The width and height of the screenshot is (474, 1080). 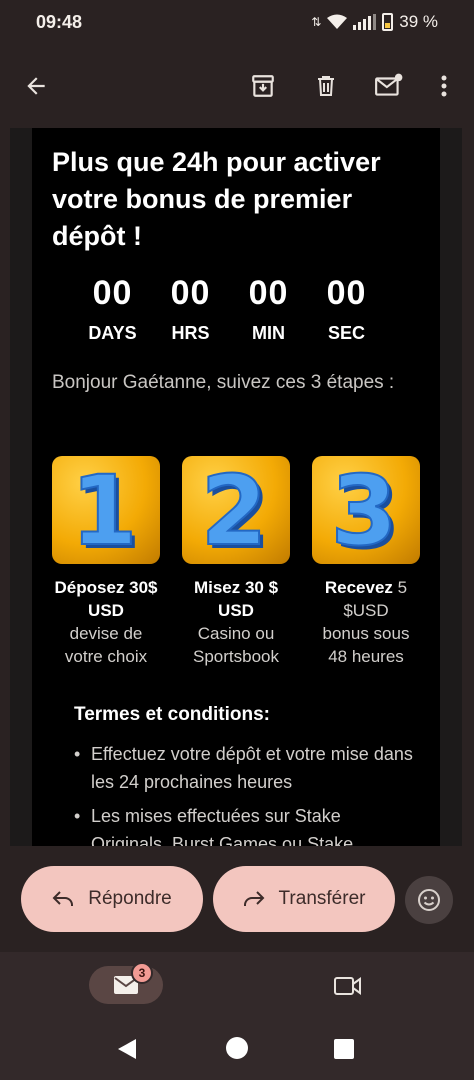 What do you see at coordinates (237, 88) in the screenshot?
I see `app-bar` at bounding box center [237, 88].